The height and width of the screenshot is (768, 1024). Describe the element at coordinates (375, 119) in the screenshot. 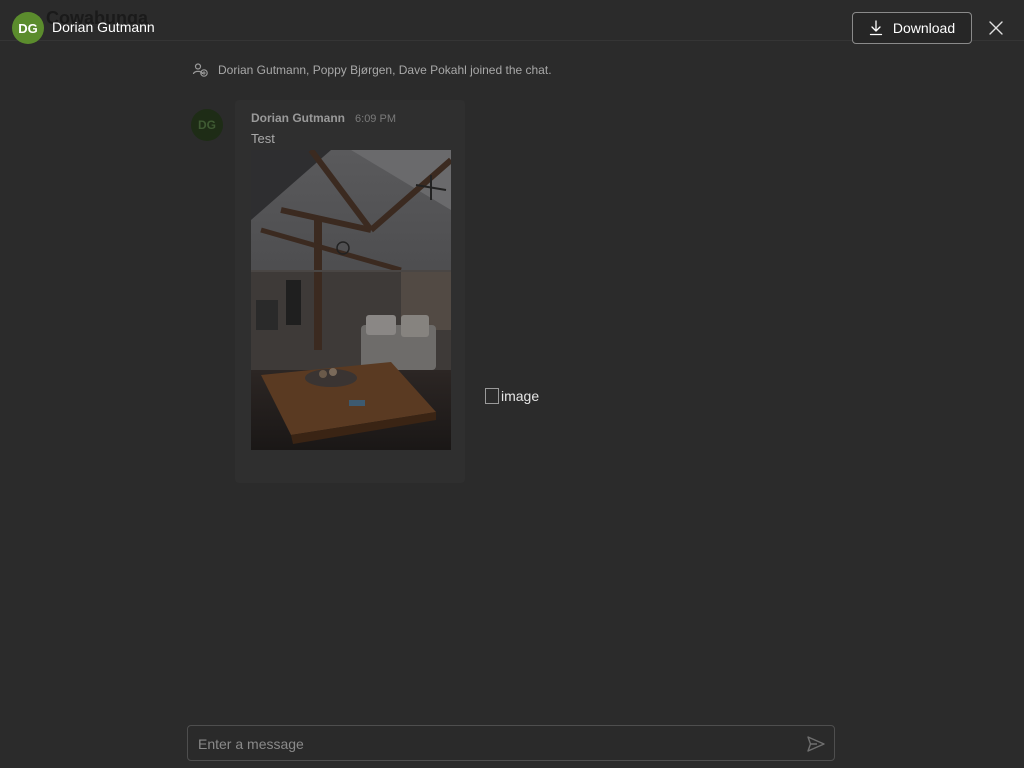

I see `message-time: 6:09 PM` at that location.